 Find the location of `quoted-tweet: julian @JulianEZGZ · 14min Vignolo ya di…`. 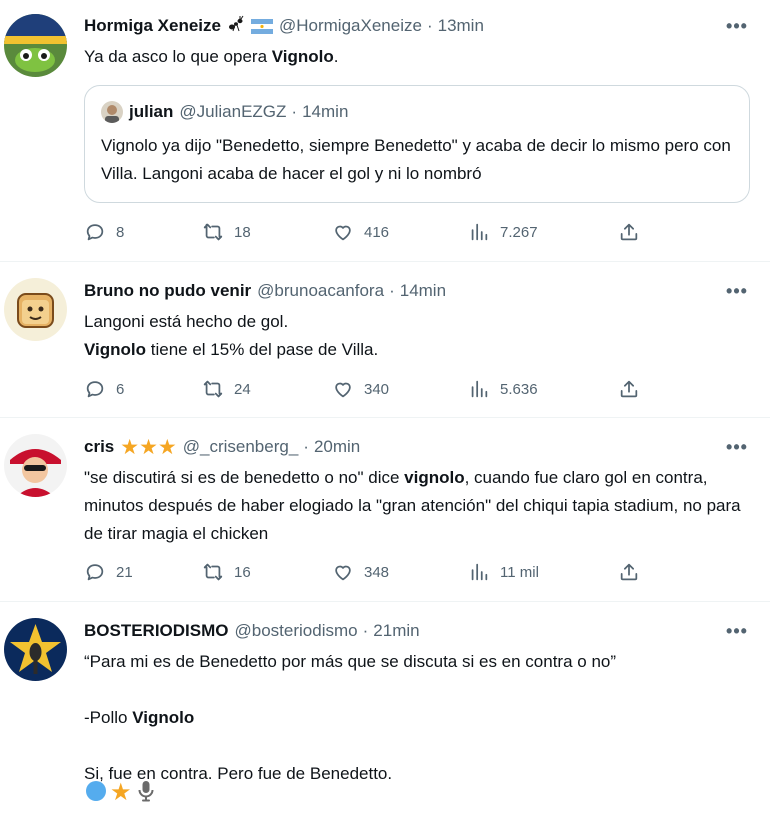

quoted-tweet: julian @JulianEZGZ · 14min Vignolo ya di… is located at coordinates (417, 144).